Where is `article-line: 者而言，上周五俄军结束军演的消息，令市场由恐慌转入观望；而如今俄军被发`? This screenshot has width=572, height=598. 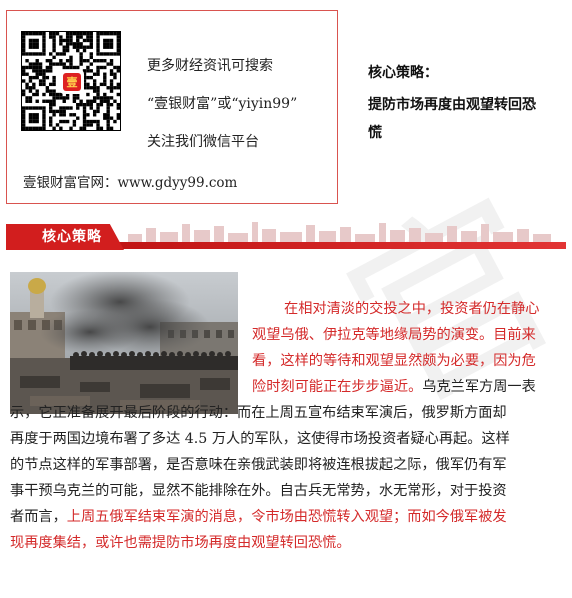
article-line: 者而言，上周五俄军结束军演的消息，令市场由恐慌转入观望；而如今俄军被发 is located at coordinates (258, 517).